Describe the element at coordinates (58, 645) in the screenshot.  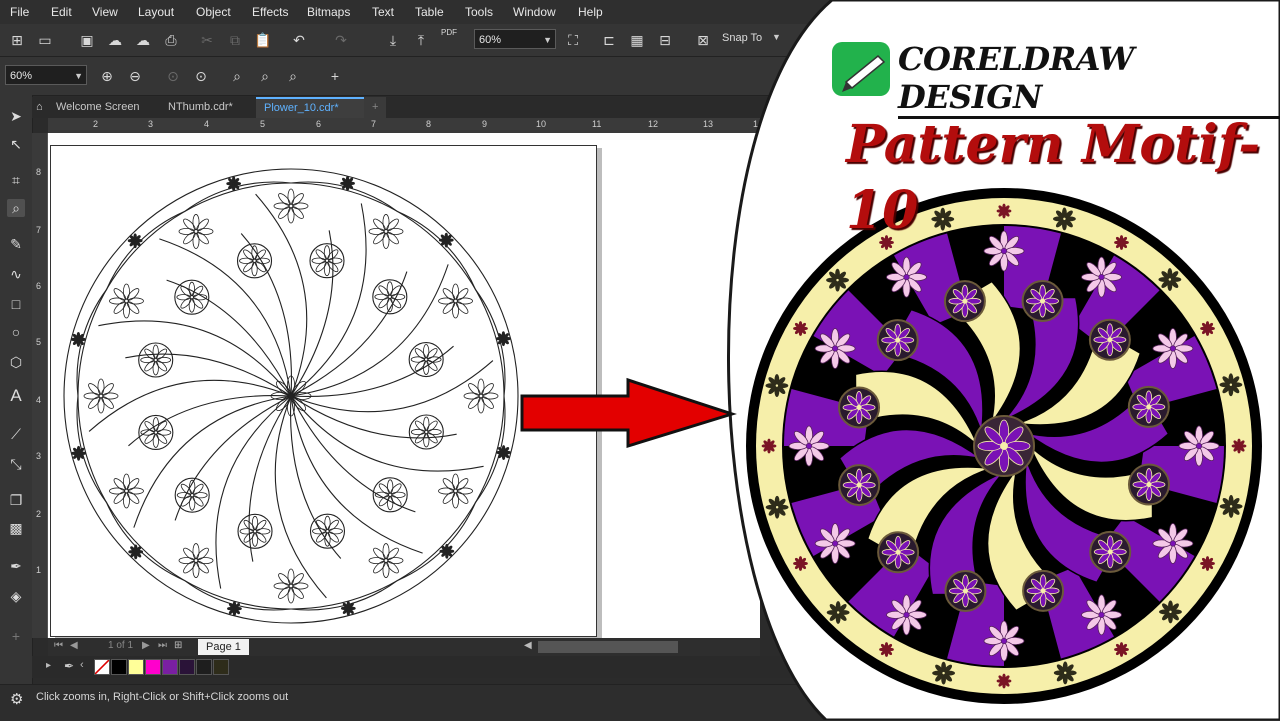
I see `first-page-icon: ⏮` at that location.